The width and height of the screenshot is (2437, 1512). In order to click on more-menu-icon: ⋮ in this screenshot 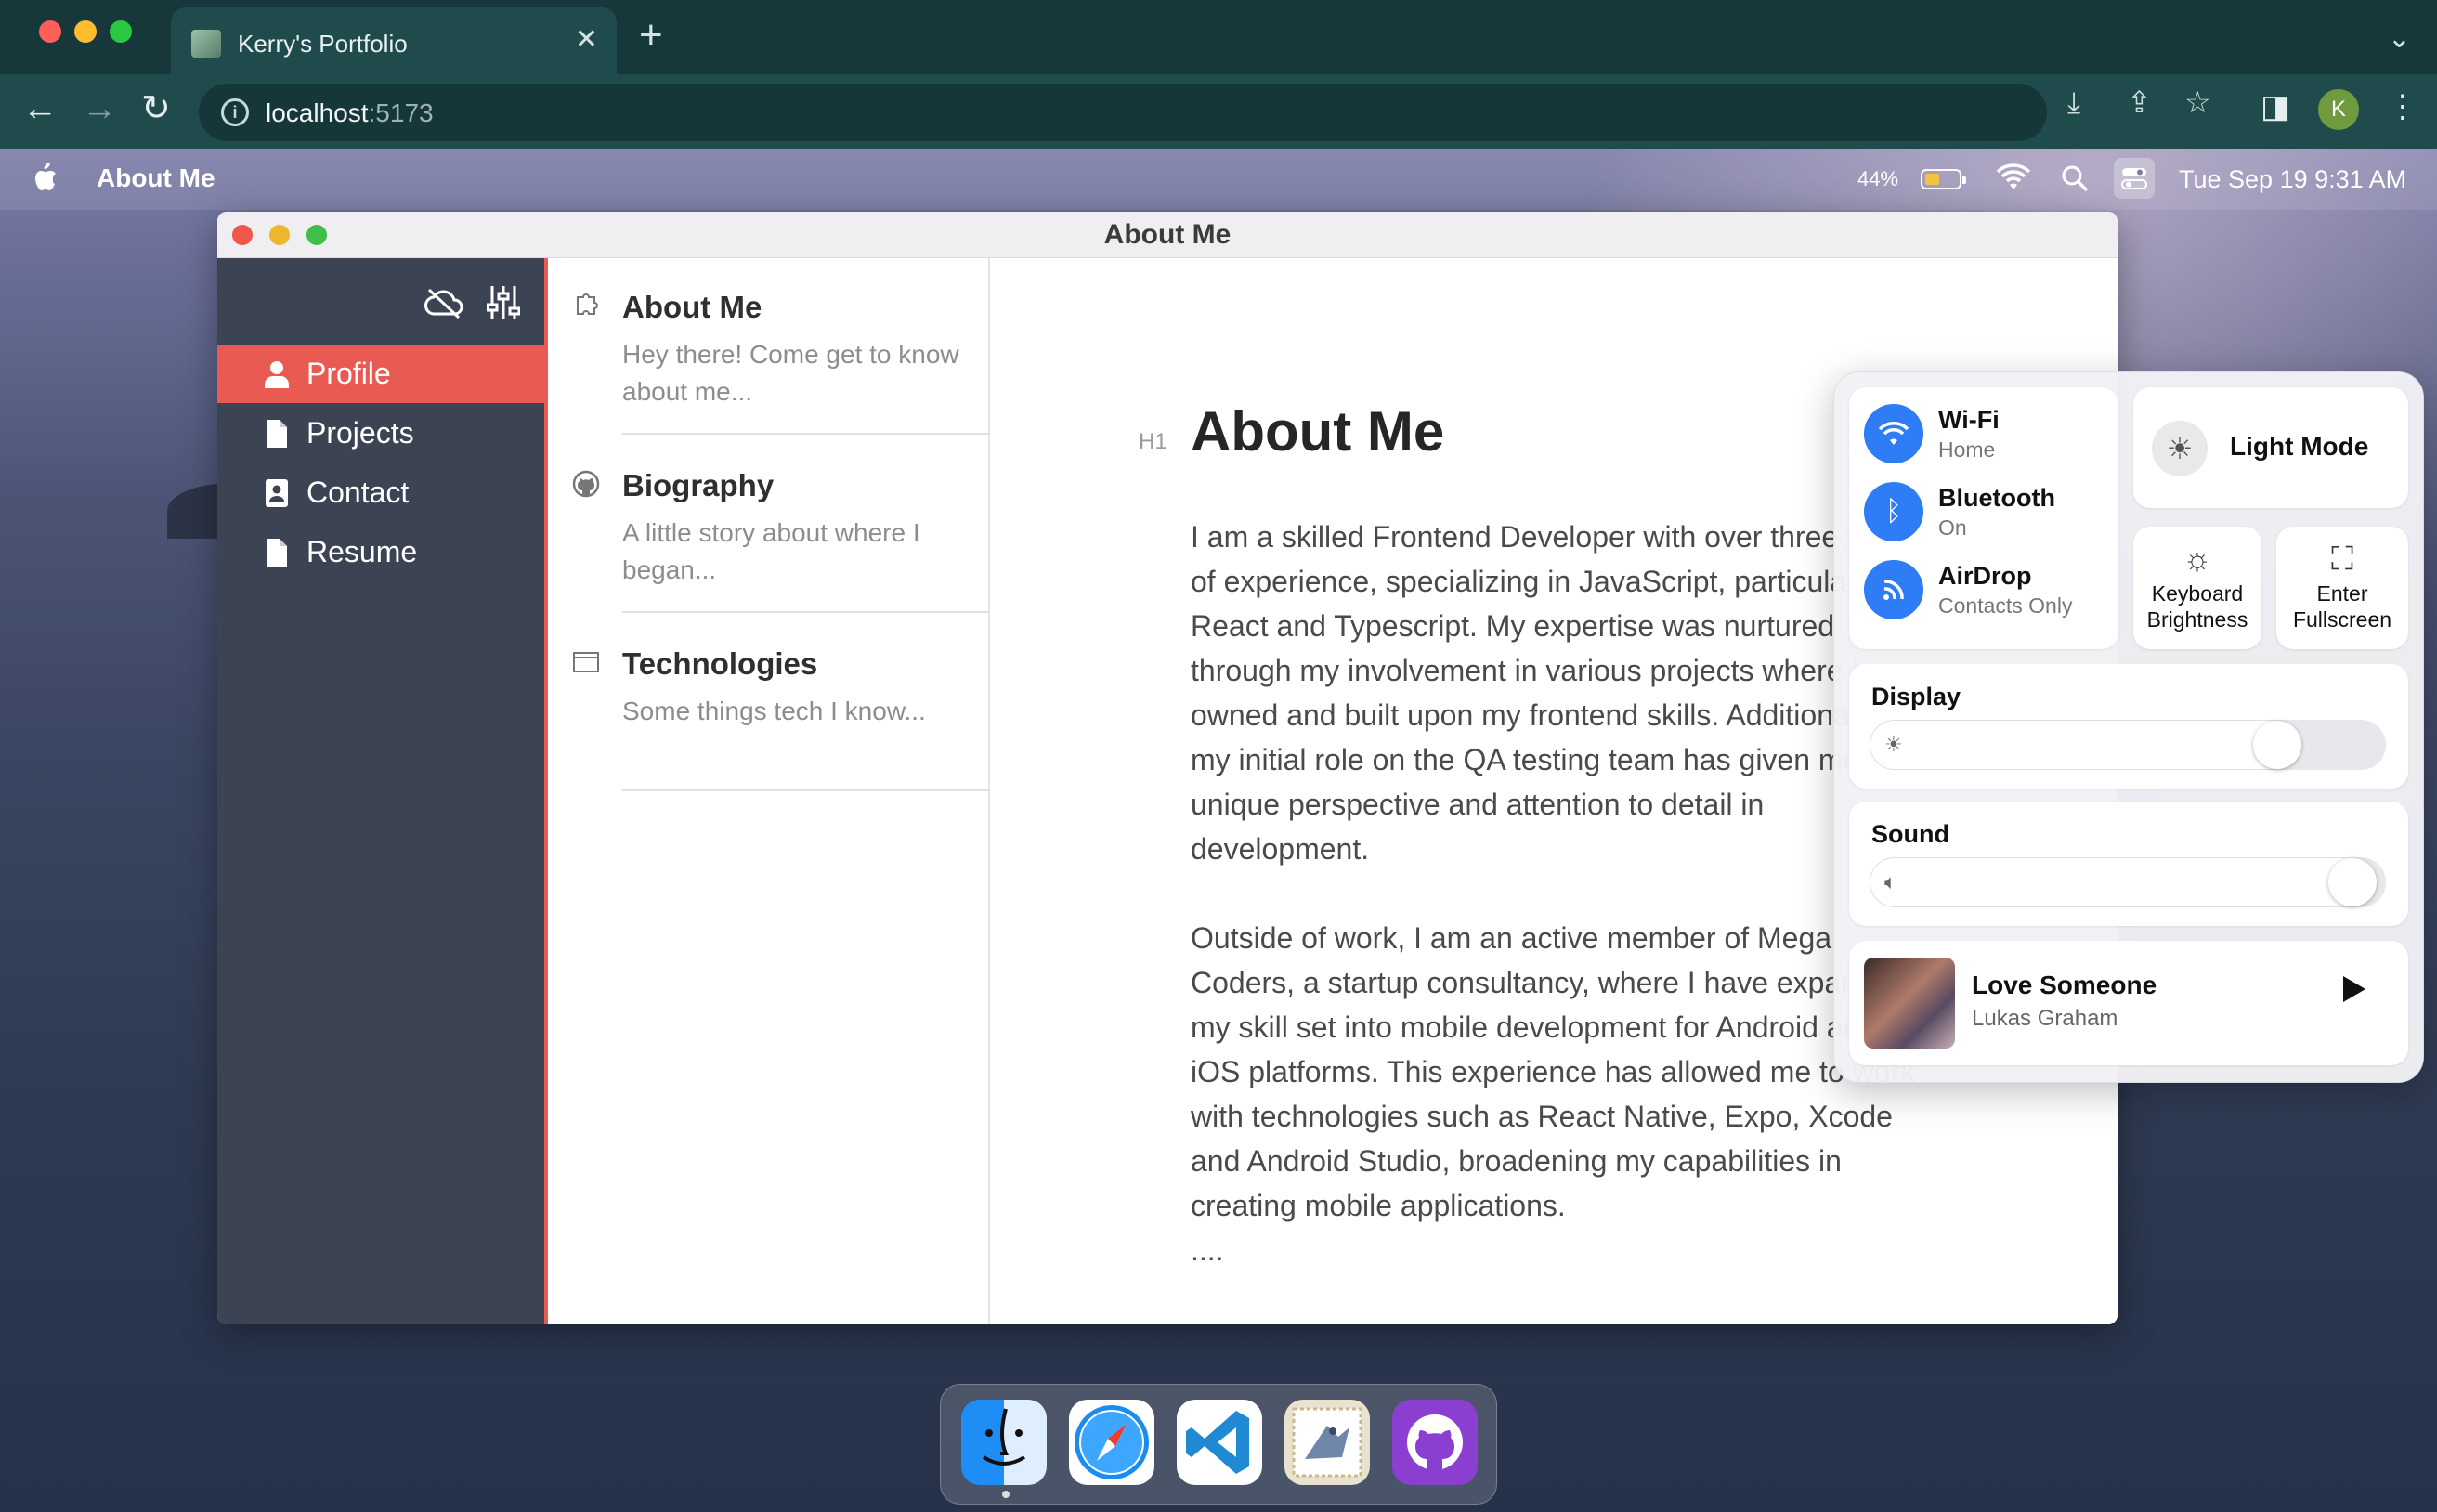, I will do `click(2402, 107)`.